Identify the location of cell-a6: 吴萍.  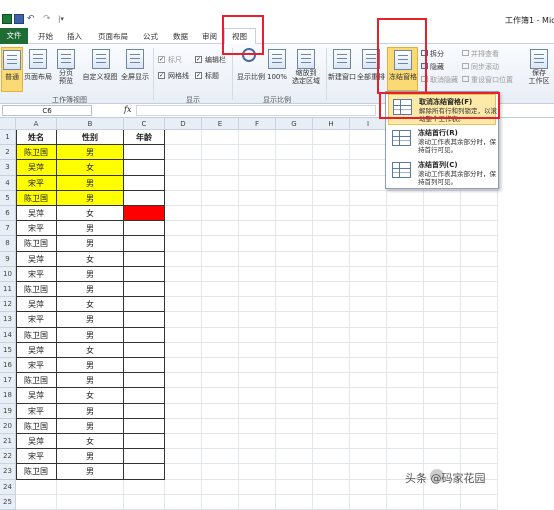
(36, 214).